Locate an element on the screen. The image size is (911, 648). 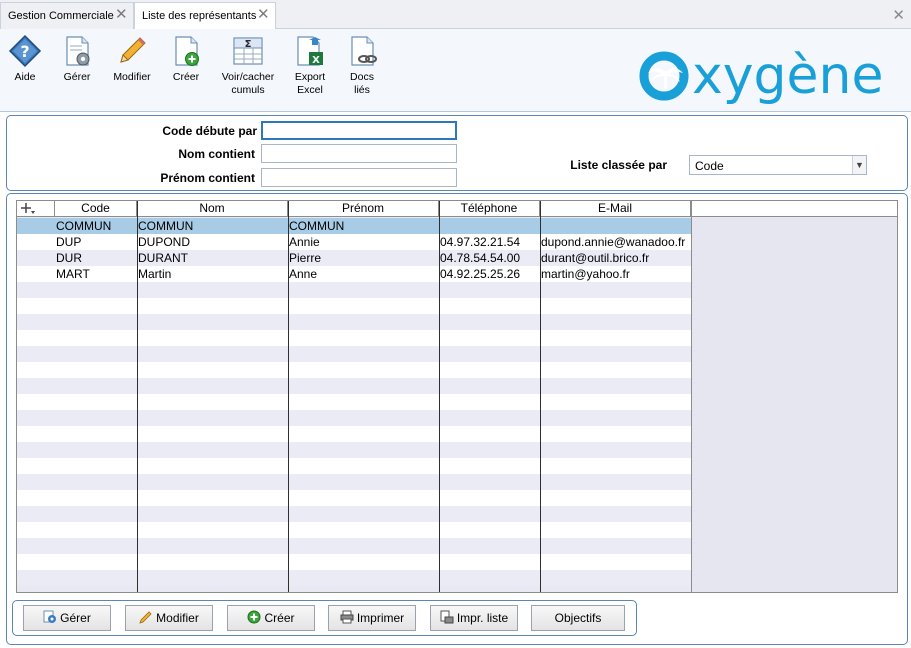
column-header-code: Code is located at coordinates (96, 209).